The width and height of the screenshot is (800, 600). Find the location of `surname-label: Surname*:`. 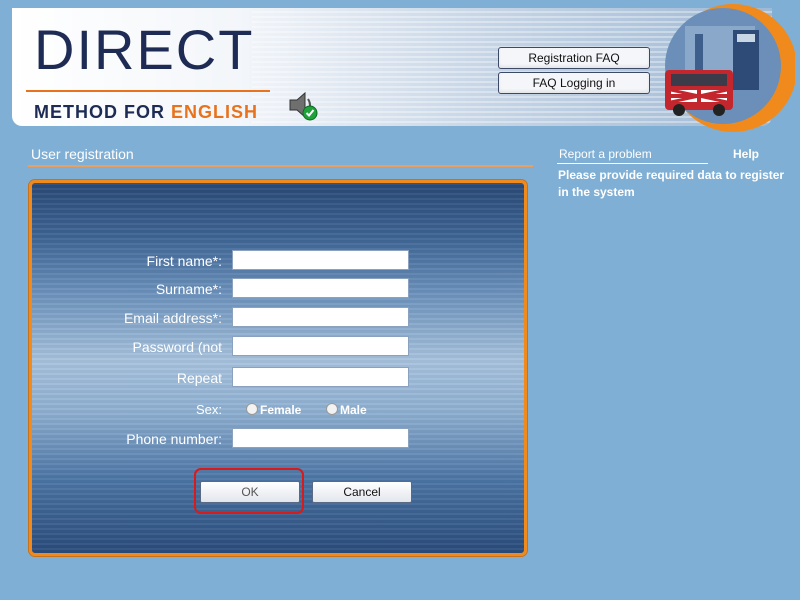

surname-label: Surname*: is located at coordinates (188, 289).